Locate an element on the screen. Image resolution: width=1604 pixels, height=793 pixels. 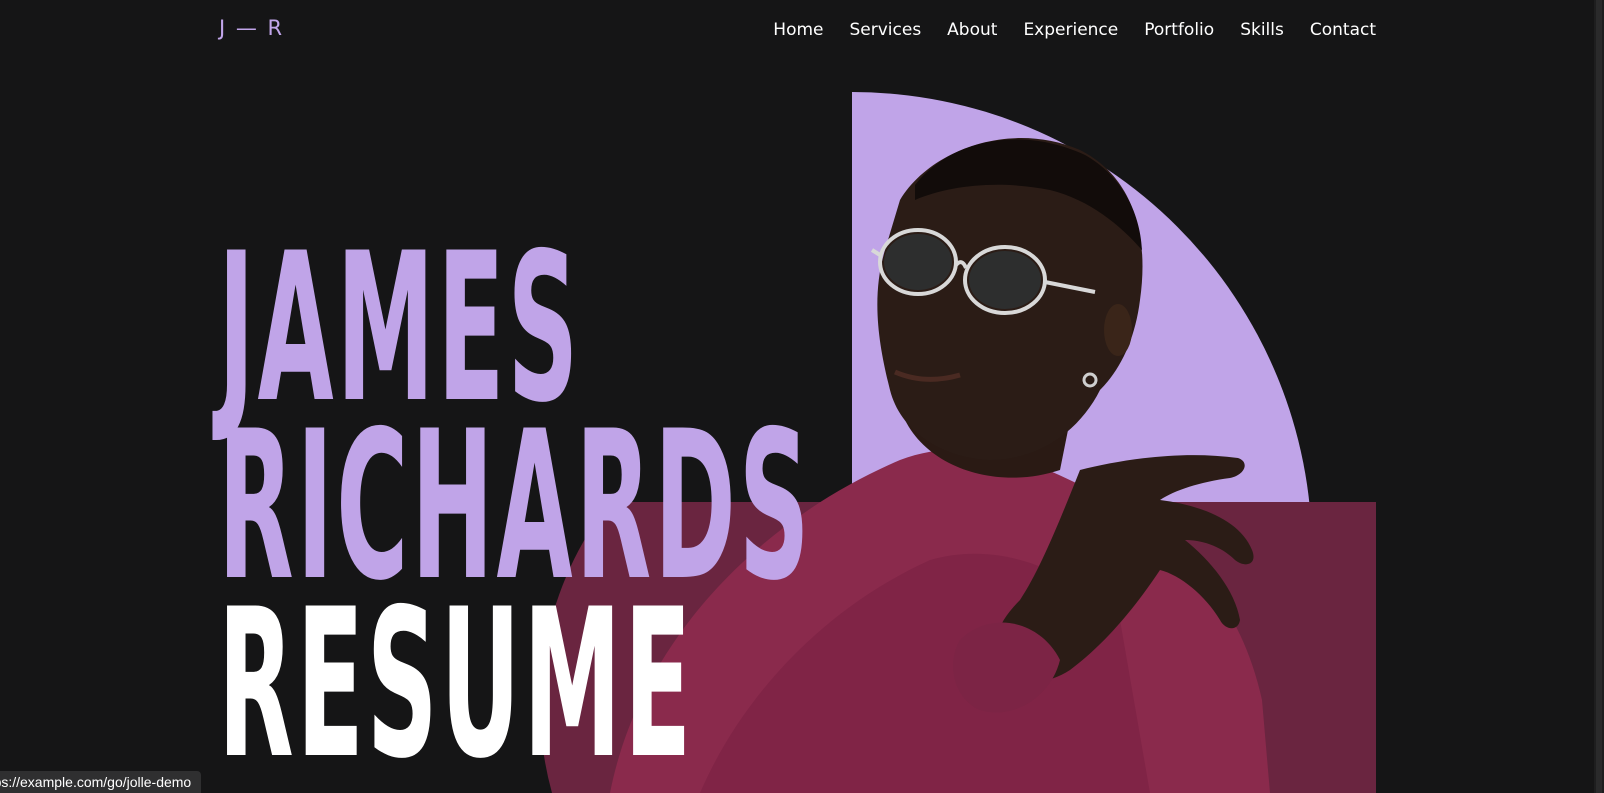
scrollbar is located at coordinates (1599, 396).